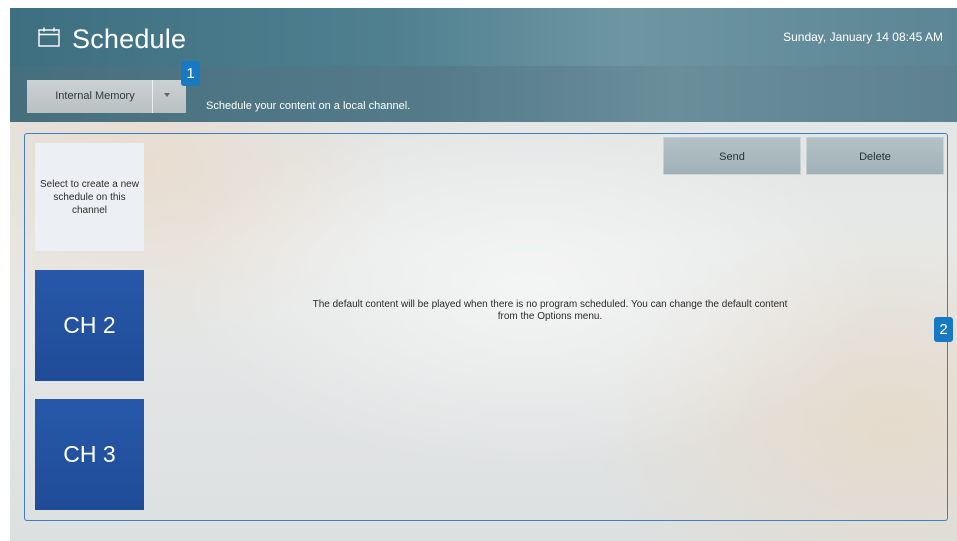  I want to click on storage-select-value: Internal Memory, so click(95, 96).